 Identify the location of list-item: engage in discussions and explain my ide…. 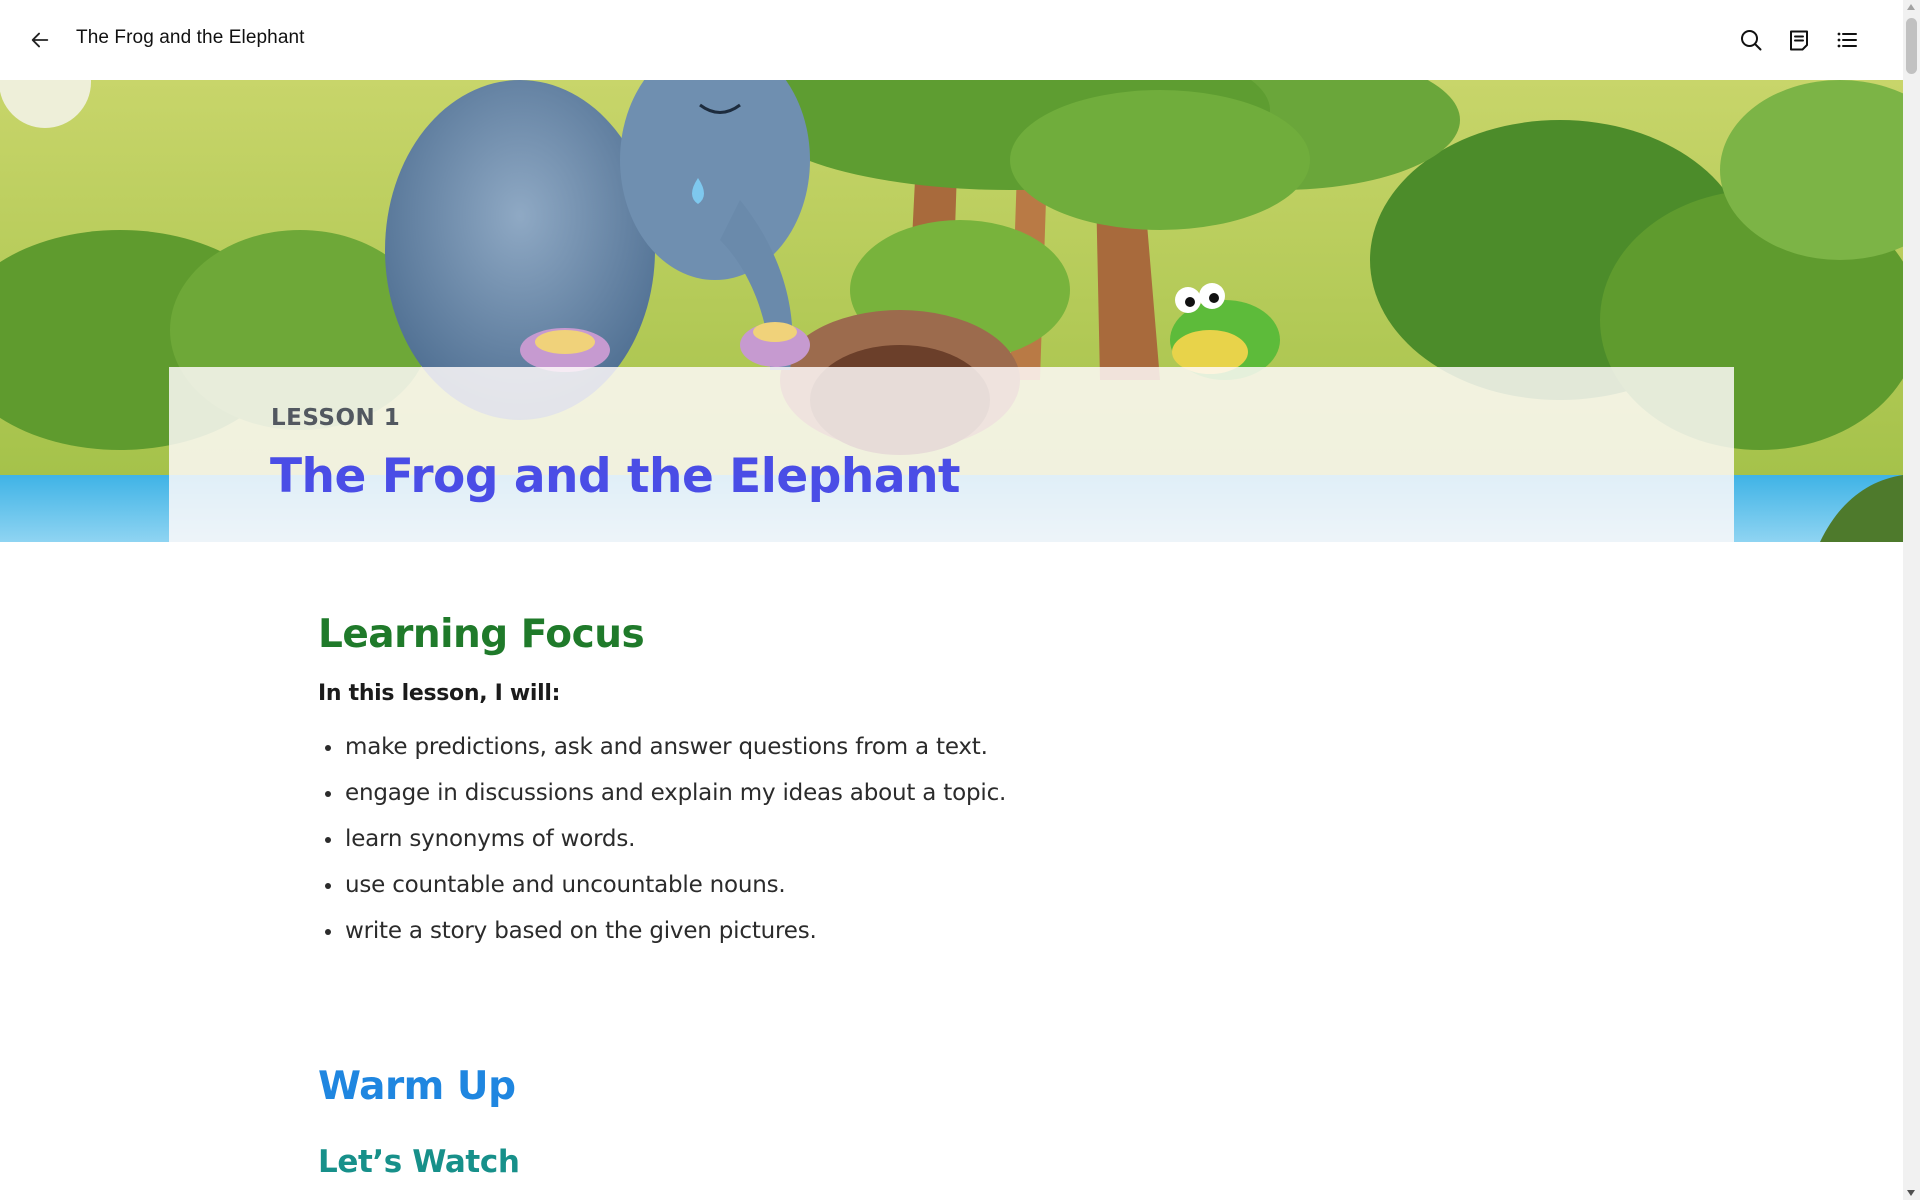
(968, 801).